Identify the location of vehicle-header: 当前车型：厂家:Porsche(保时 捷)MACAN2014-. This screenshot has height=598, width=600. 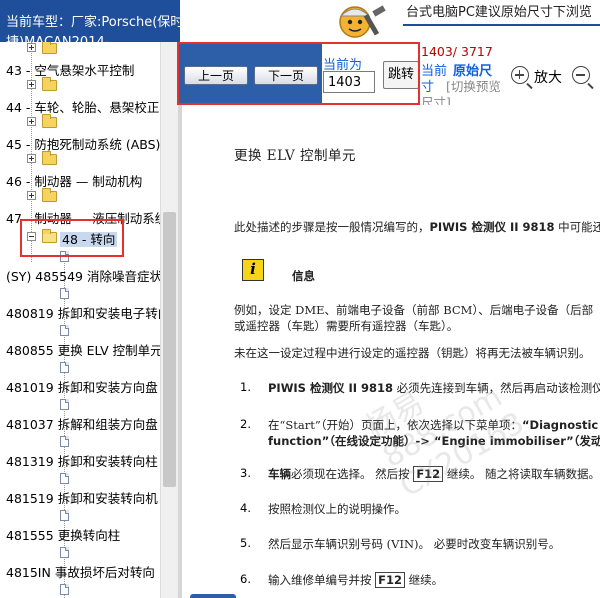
(90, 21).